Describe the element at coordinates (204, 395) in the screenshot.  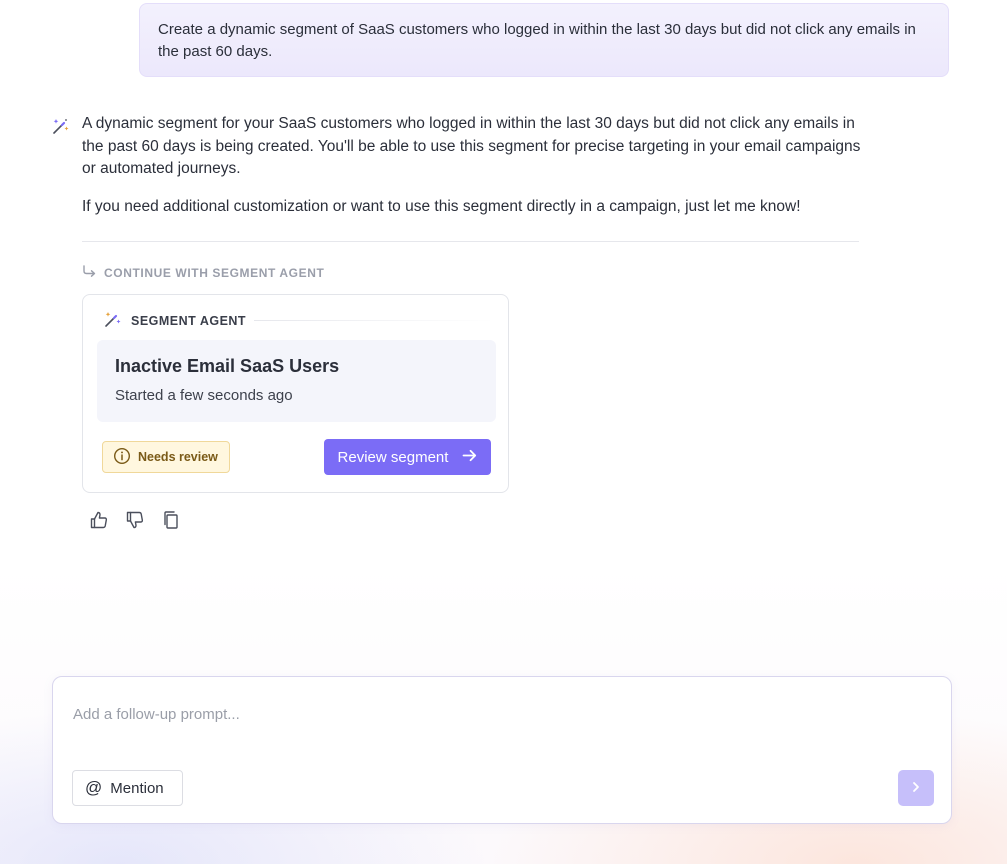
I see `segment-started-time: Started a few seconds ago` at that location.